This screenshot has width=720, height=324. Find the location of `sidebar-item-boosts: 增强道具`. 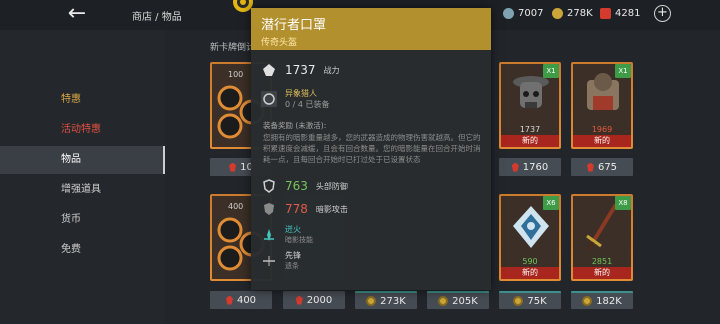

sidebar-item-boosts: 增强道具 is located at coordinates (82, 190).